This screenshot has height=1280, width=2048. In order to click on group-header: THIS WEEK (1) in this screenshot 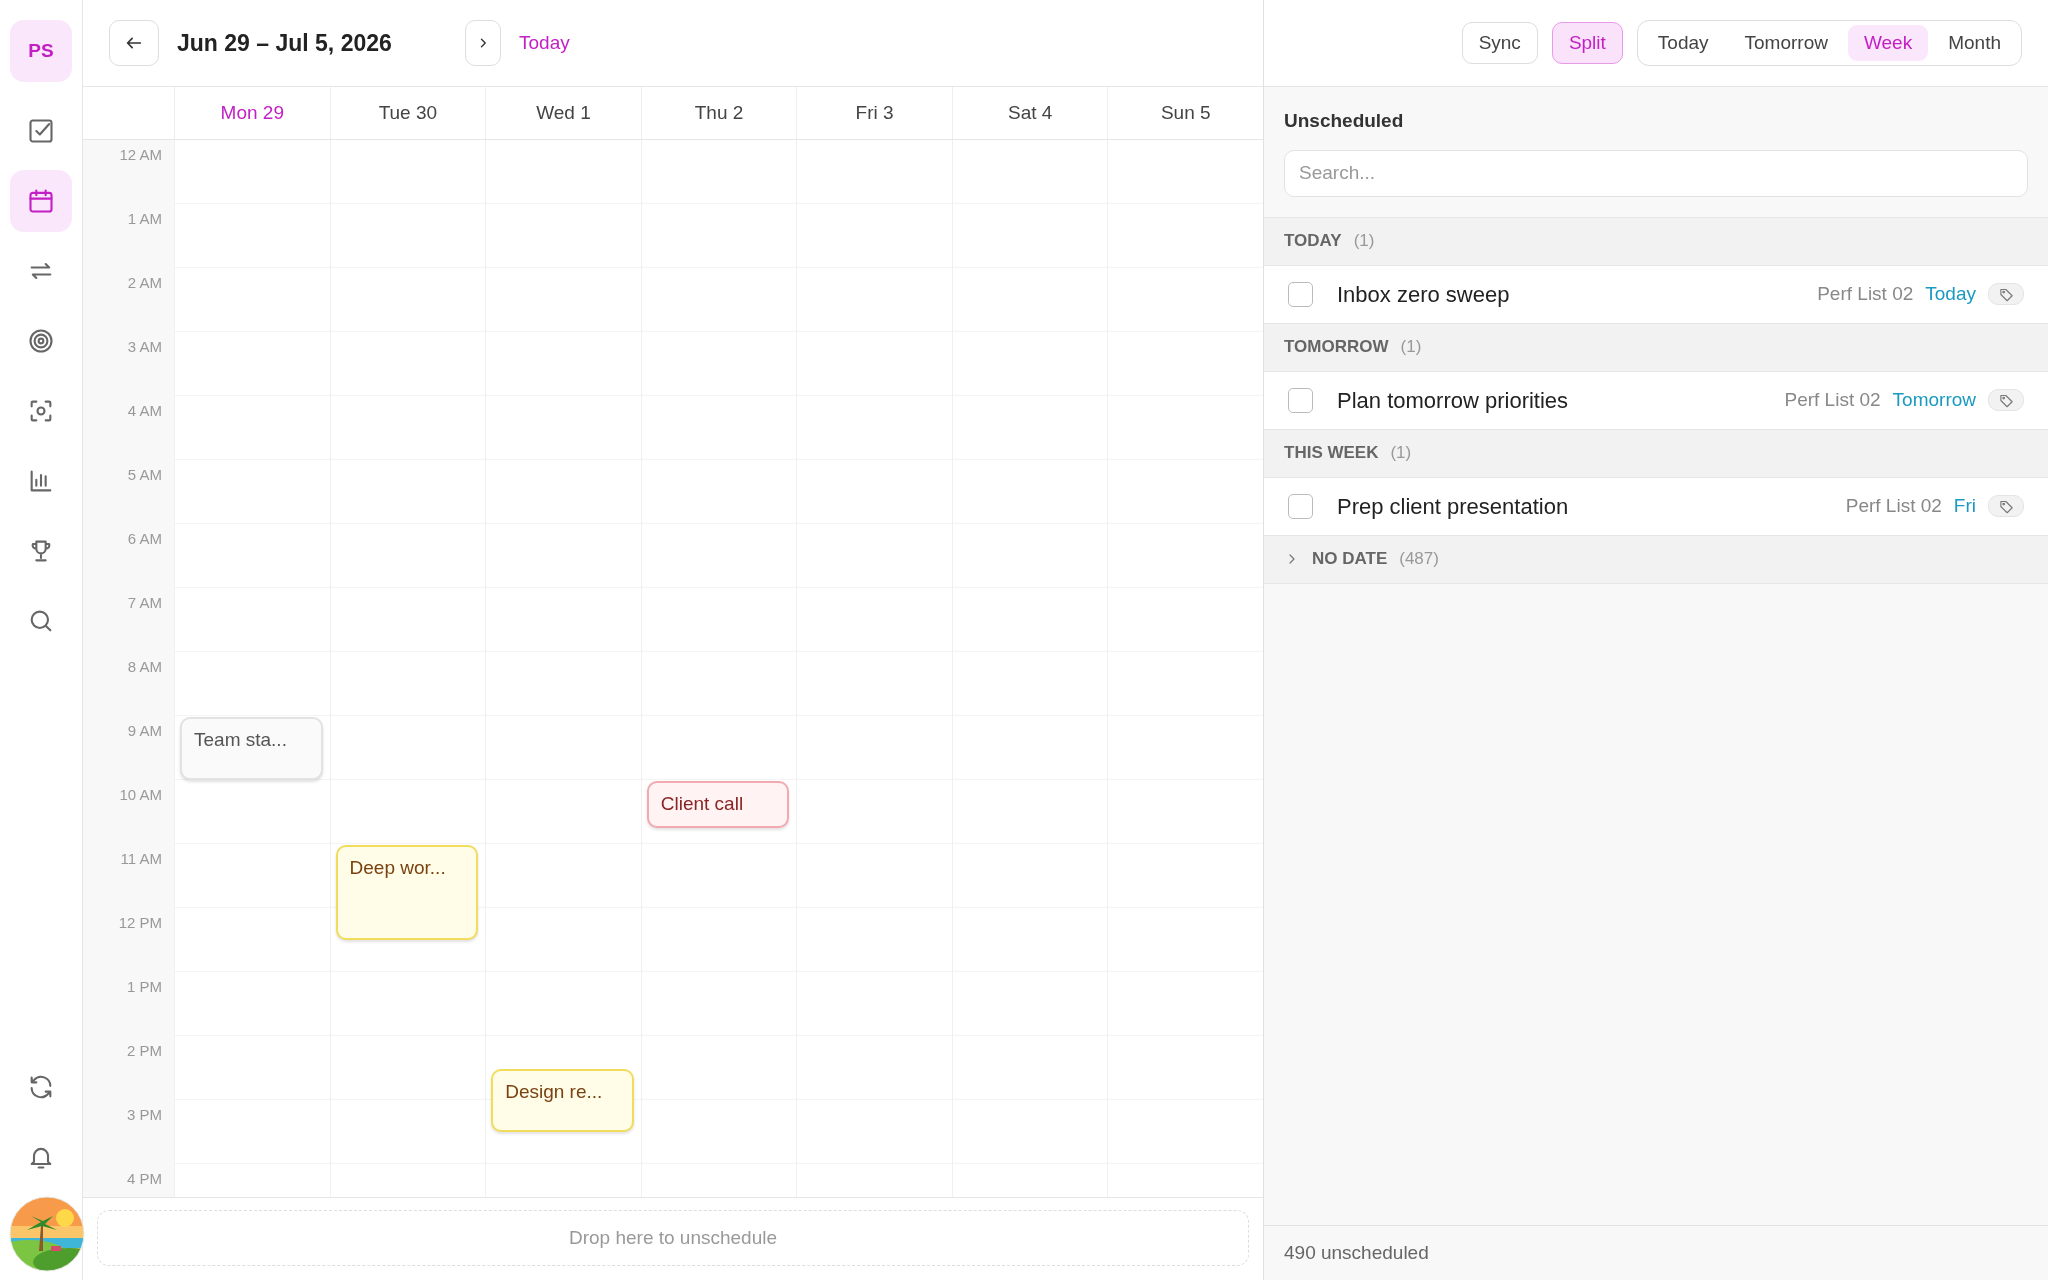, I will do `click(1656, 453)`.